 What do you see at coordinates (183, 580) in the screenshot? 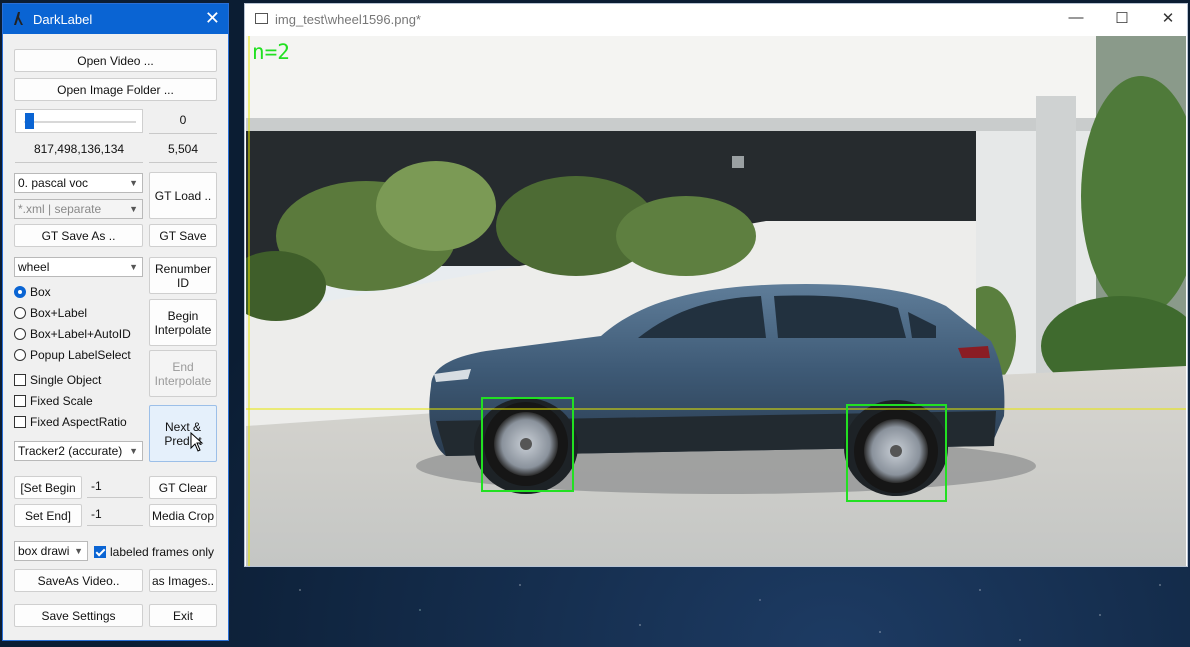
I see `as-images-button: as Images..` at bounding box center [183, 580].